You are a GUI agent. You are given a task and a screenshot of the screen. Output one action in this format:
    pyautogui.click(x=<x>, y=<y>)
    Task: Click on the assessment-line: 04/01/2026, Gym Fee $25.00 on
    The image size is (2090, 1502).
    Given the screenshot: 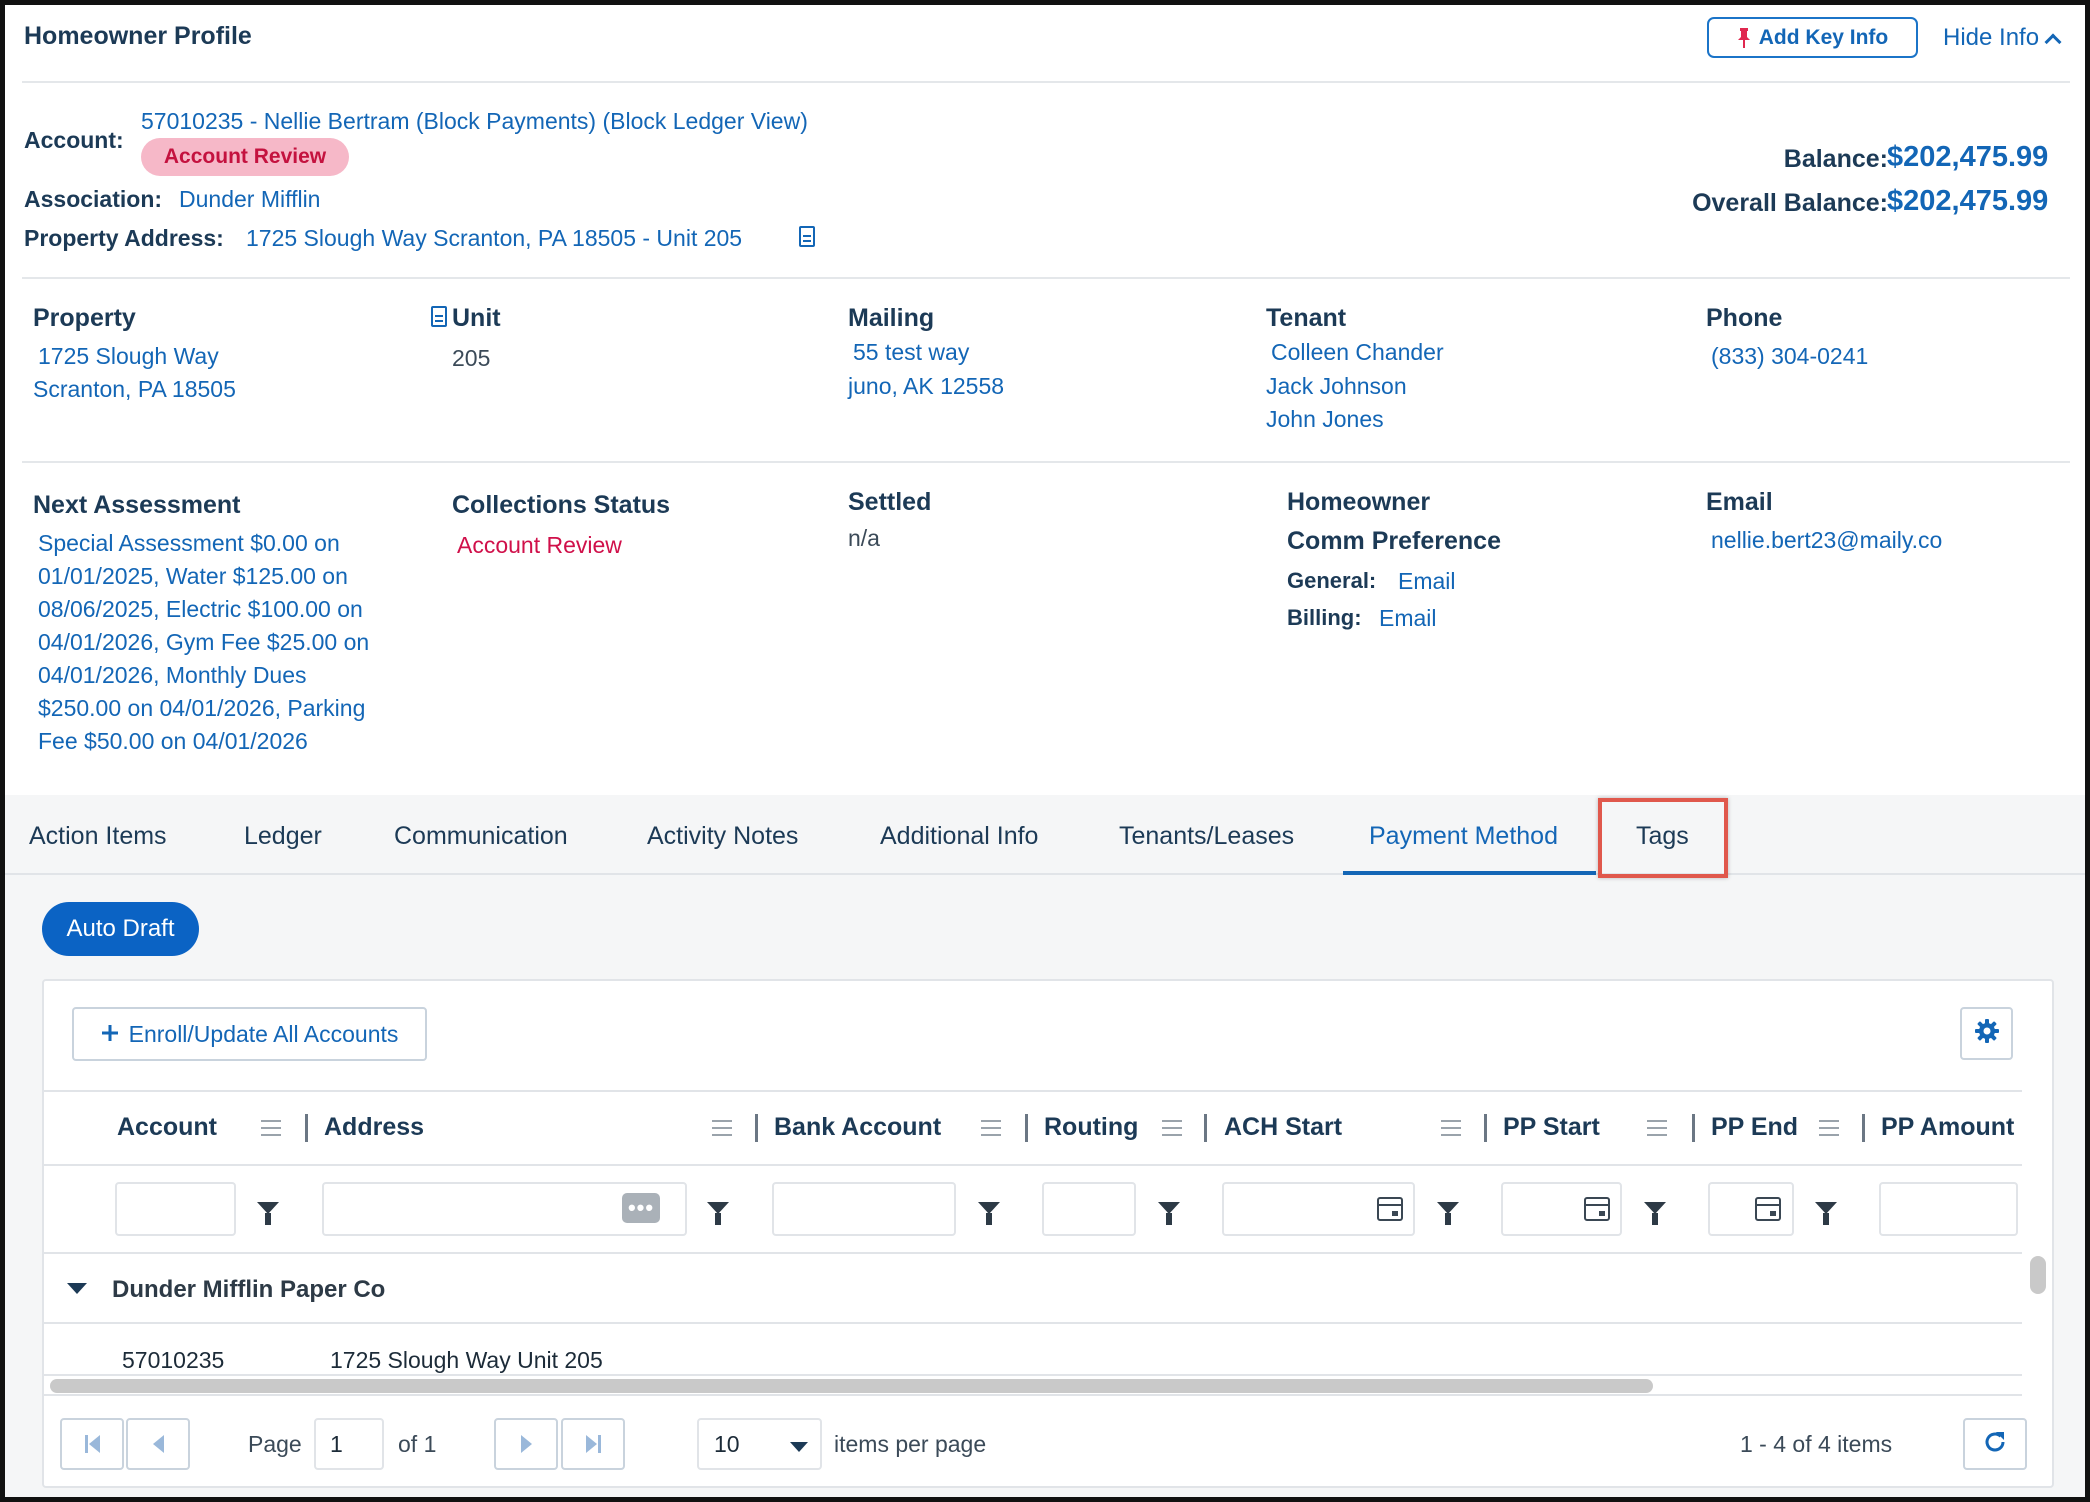 What is the action you would take?
    pyautogui.click(x=203, y=642)
    